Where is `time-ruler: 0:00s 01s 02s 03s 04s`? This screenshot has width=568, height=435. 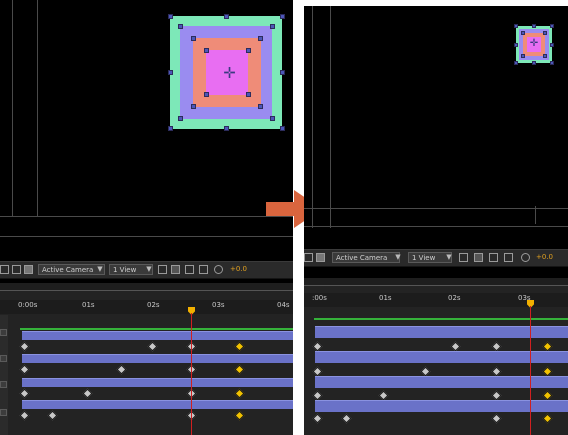 time-ruler: 0:00s 01s 02s 03s 04s is located at coordinates (146, 307).